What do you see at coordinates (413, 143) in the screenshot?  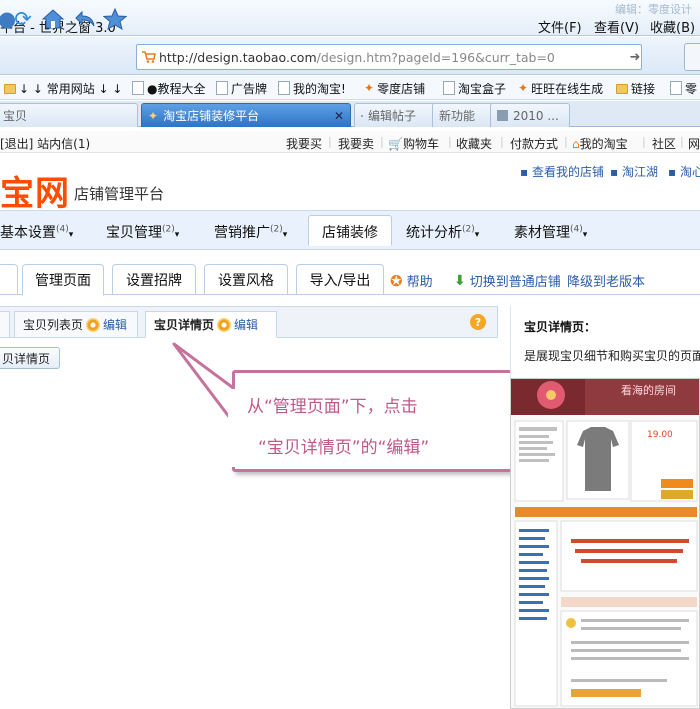 I see `link-cart: 🛒购物车` at bounding box center [413, 143].